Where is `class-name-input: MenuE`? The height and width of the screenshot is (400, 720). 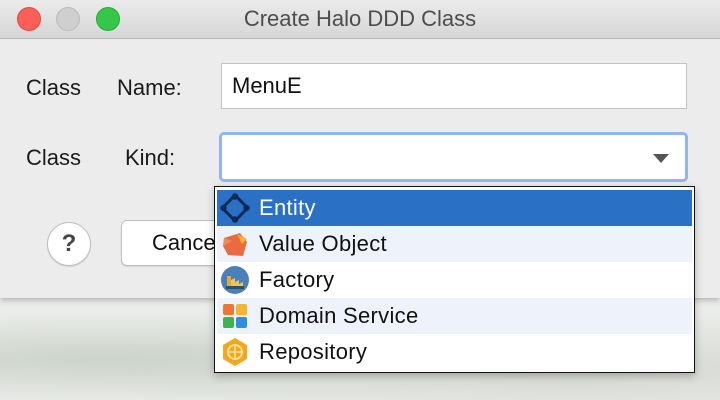
class-name-input: MenuE is located at coordinates (454, 86).